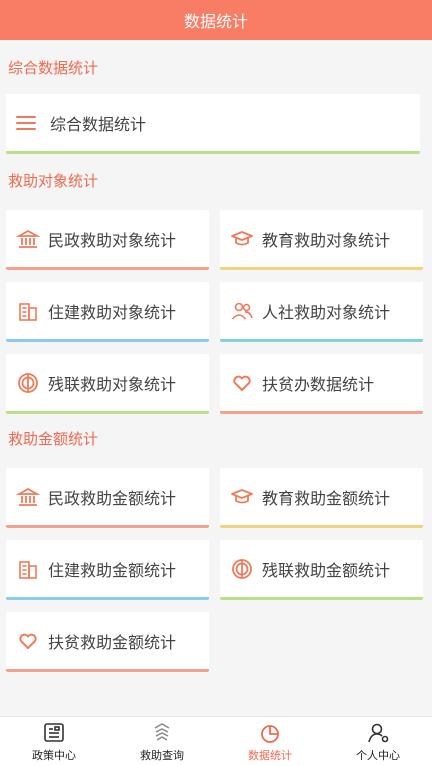 The height and width of the screenshot is (766, 432). I want to click on tab-policy-center: 政策中心, so click(54, 741).